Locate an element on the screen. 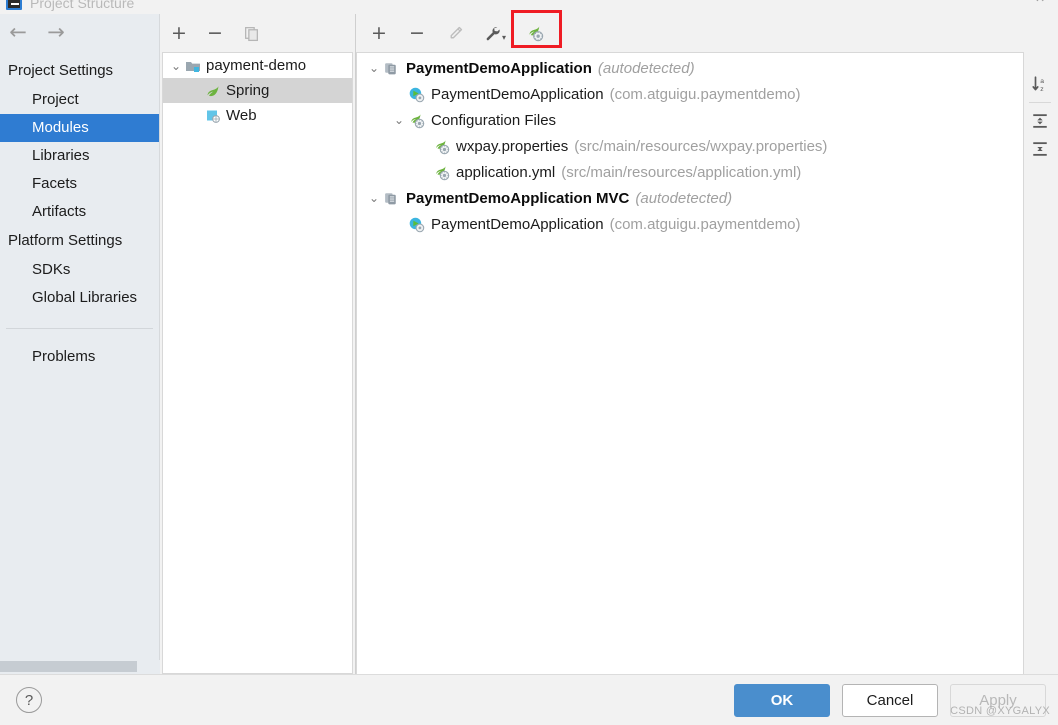 The height and width of the screenshot is (725, 1058). sidebar-item-artifacts: Artifacts is located at coordinates (79, 212).